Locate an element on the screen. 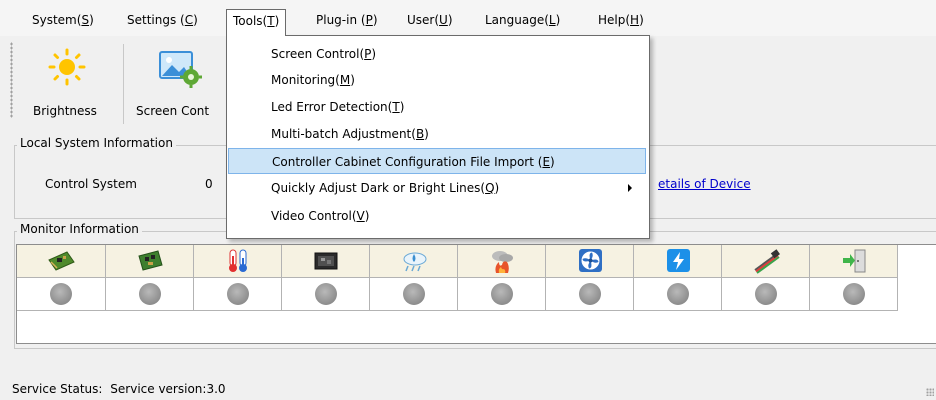 The height and width of the screenshot is (400, 936). screen-control-button: Screen Cont is located at coordinates (178, 83).